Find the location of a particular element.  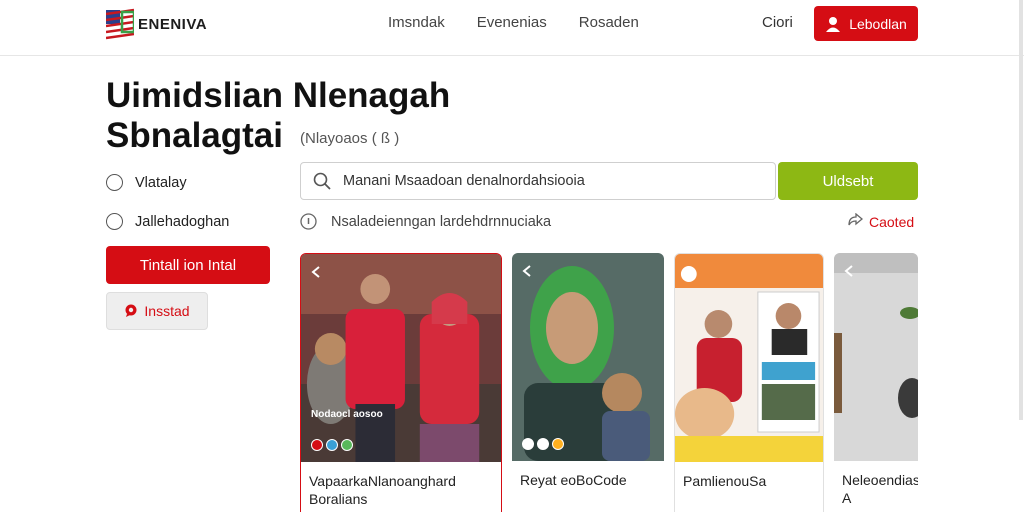

media-card-3: PamlienouSa is located at coordinates (749, 382).